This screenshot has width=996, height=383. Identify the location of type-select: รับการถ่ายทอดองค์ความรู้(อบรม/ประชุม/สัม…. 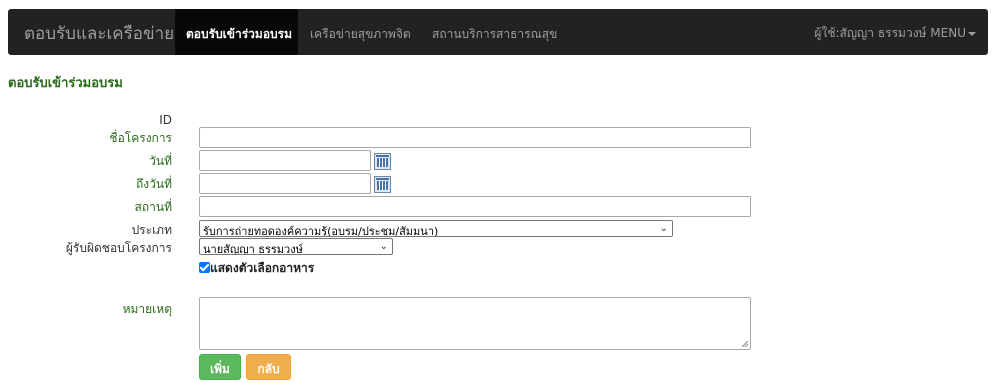
(436, 228).